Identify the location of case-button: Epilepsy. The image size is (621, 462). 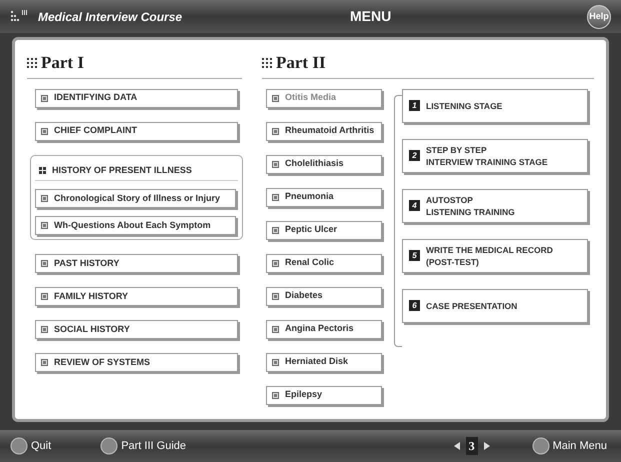
(324, 395).